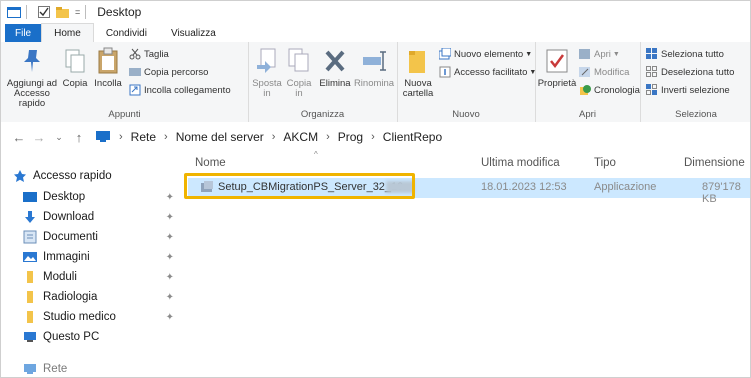 The image size is (751, 378). I want to click on sidebar-item-label: Documenti, so click(70, 237).